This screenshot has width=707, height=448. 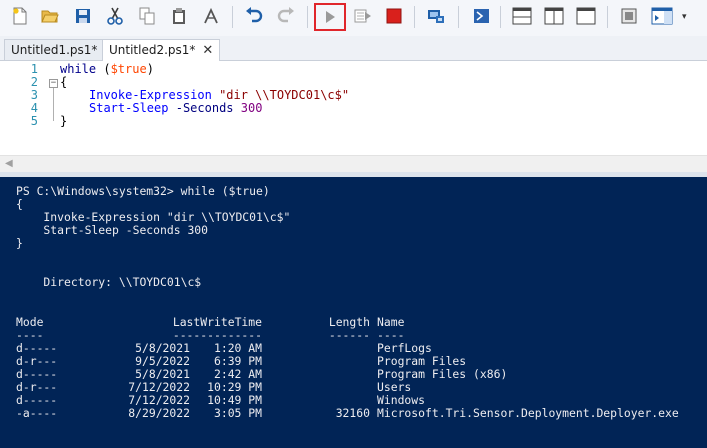 I want to click on command: Start-Sleep, so click(x=129, y=108).